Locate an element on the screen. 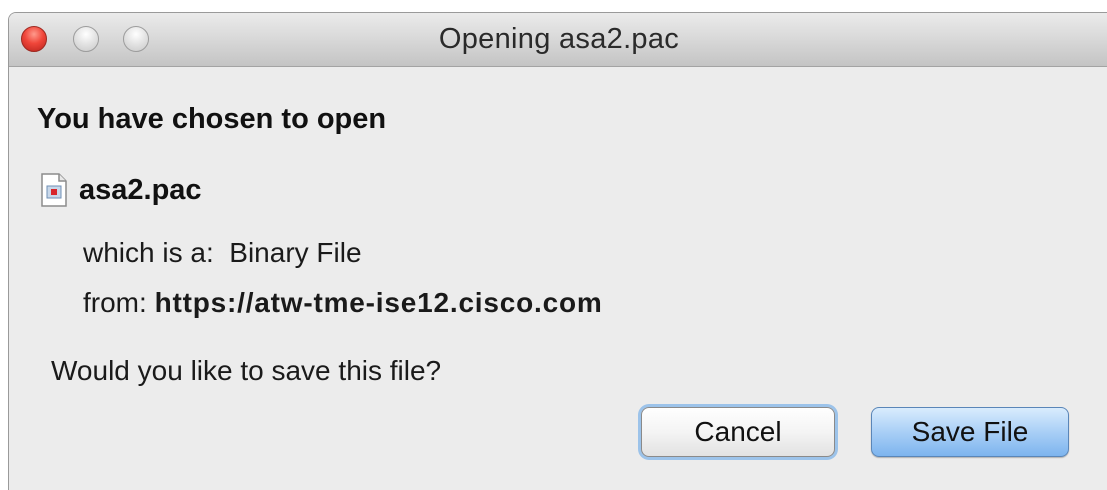  file-name: asa2.pac is located at coordinates (140, 189).